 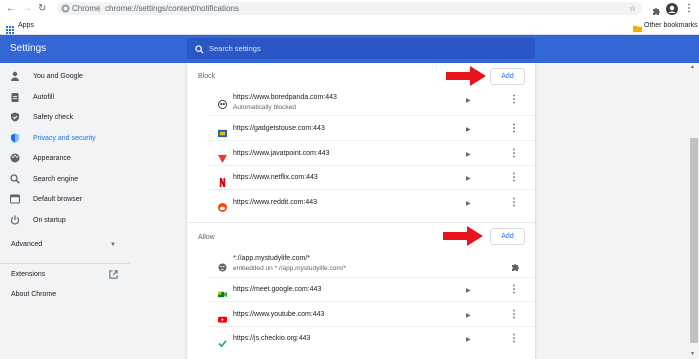 What do you see at coordinates (507, 76) in the screenshot?
I see `block-add-button: Add` at bounding box center [507, 76].